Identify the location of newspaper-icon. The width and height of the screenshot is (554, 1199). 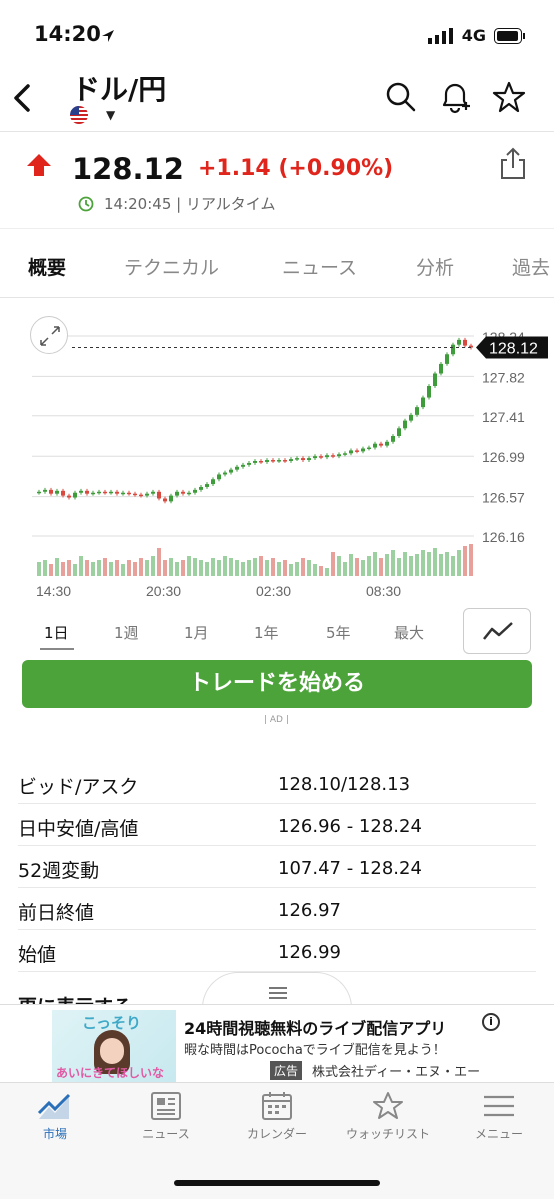
(166, 1106).